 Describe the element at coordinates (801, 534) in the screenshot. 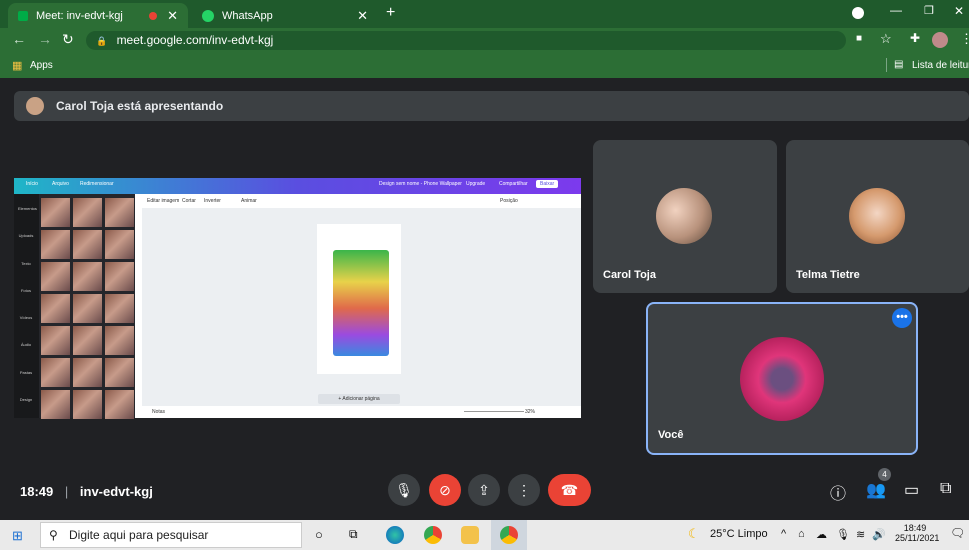

I see `tray-device-icon: ⌂` at that location.